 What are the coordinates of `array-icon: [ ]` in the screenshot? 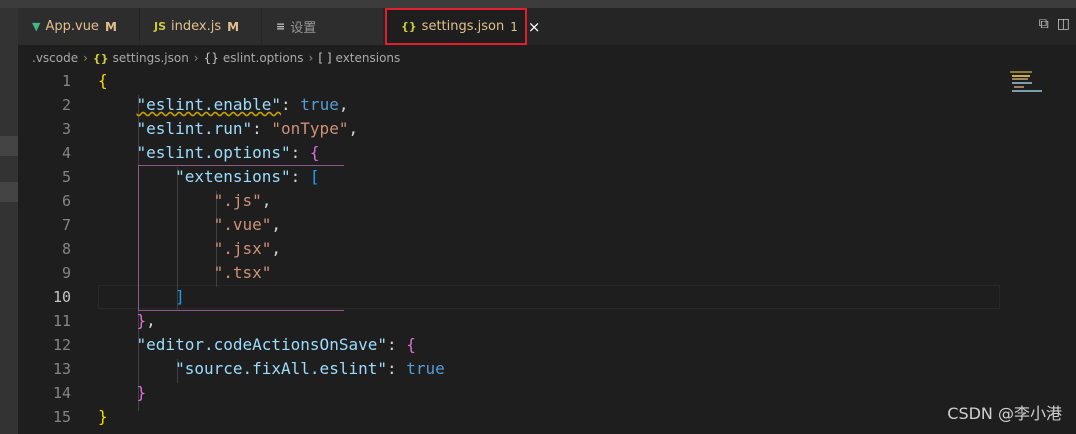 It's located at (325, 58).